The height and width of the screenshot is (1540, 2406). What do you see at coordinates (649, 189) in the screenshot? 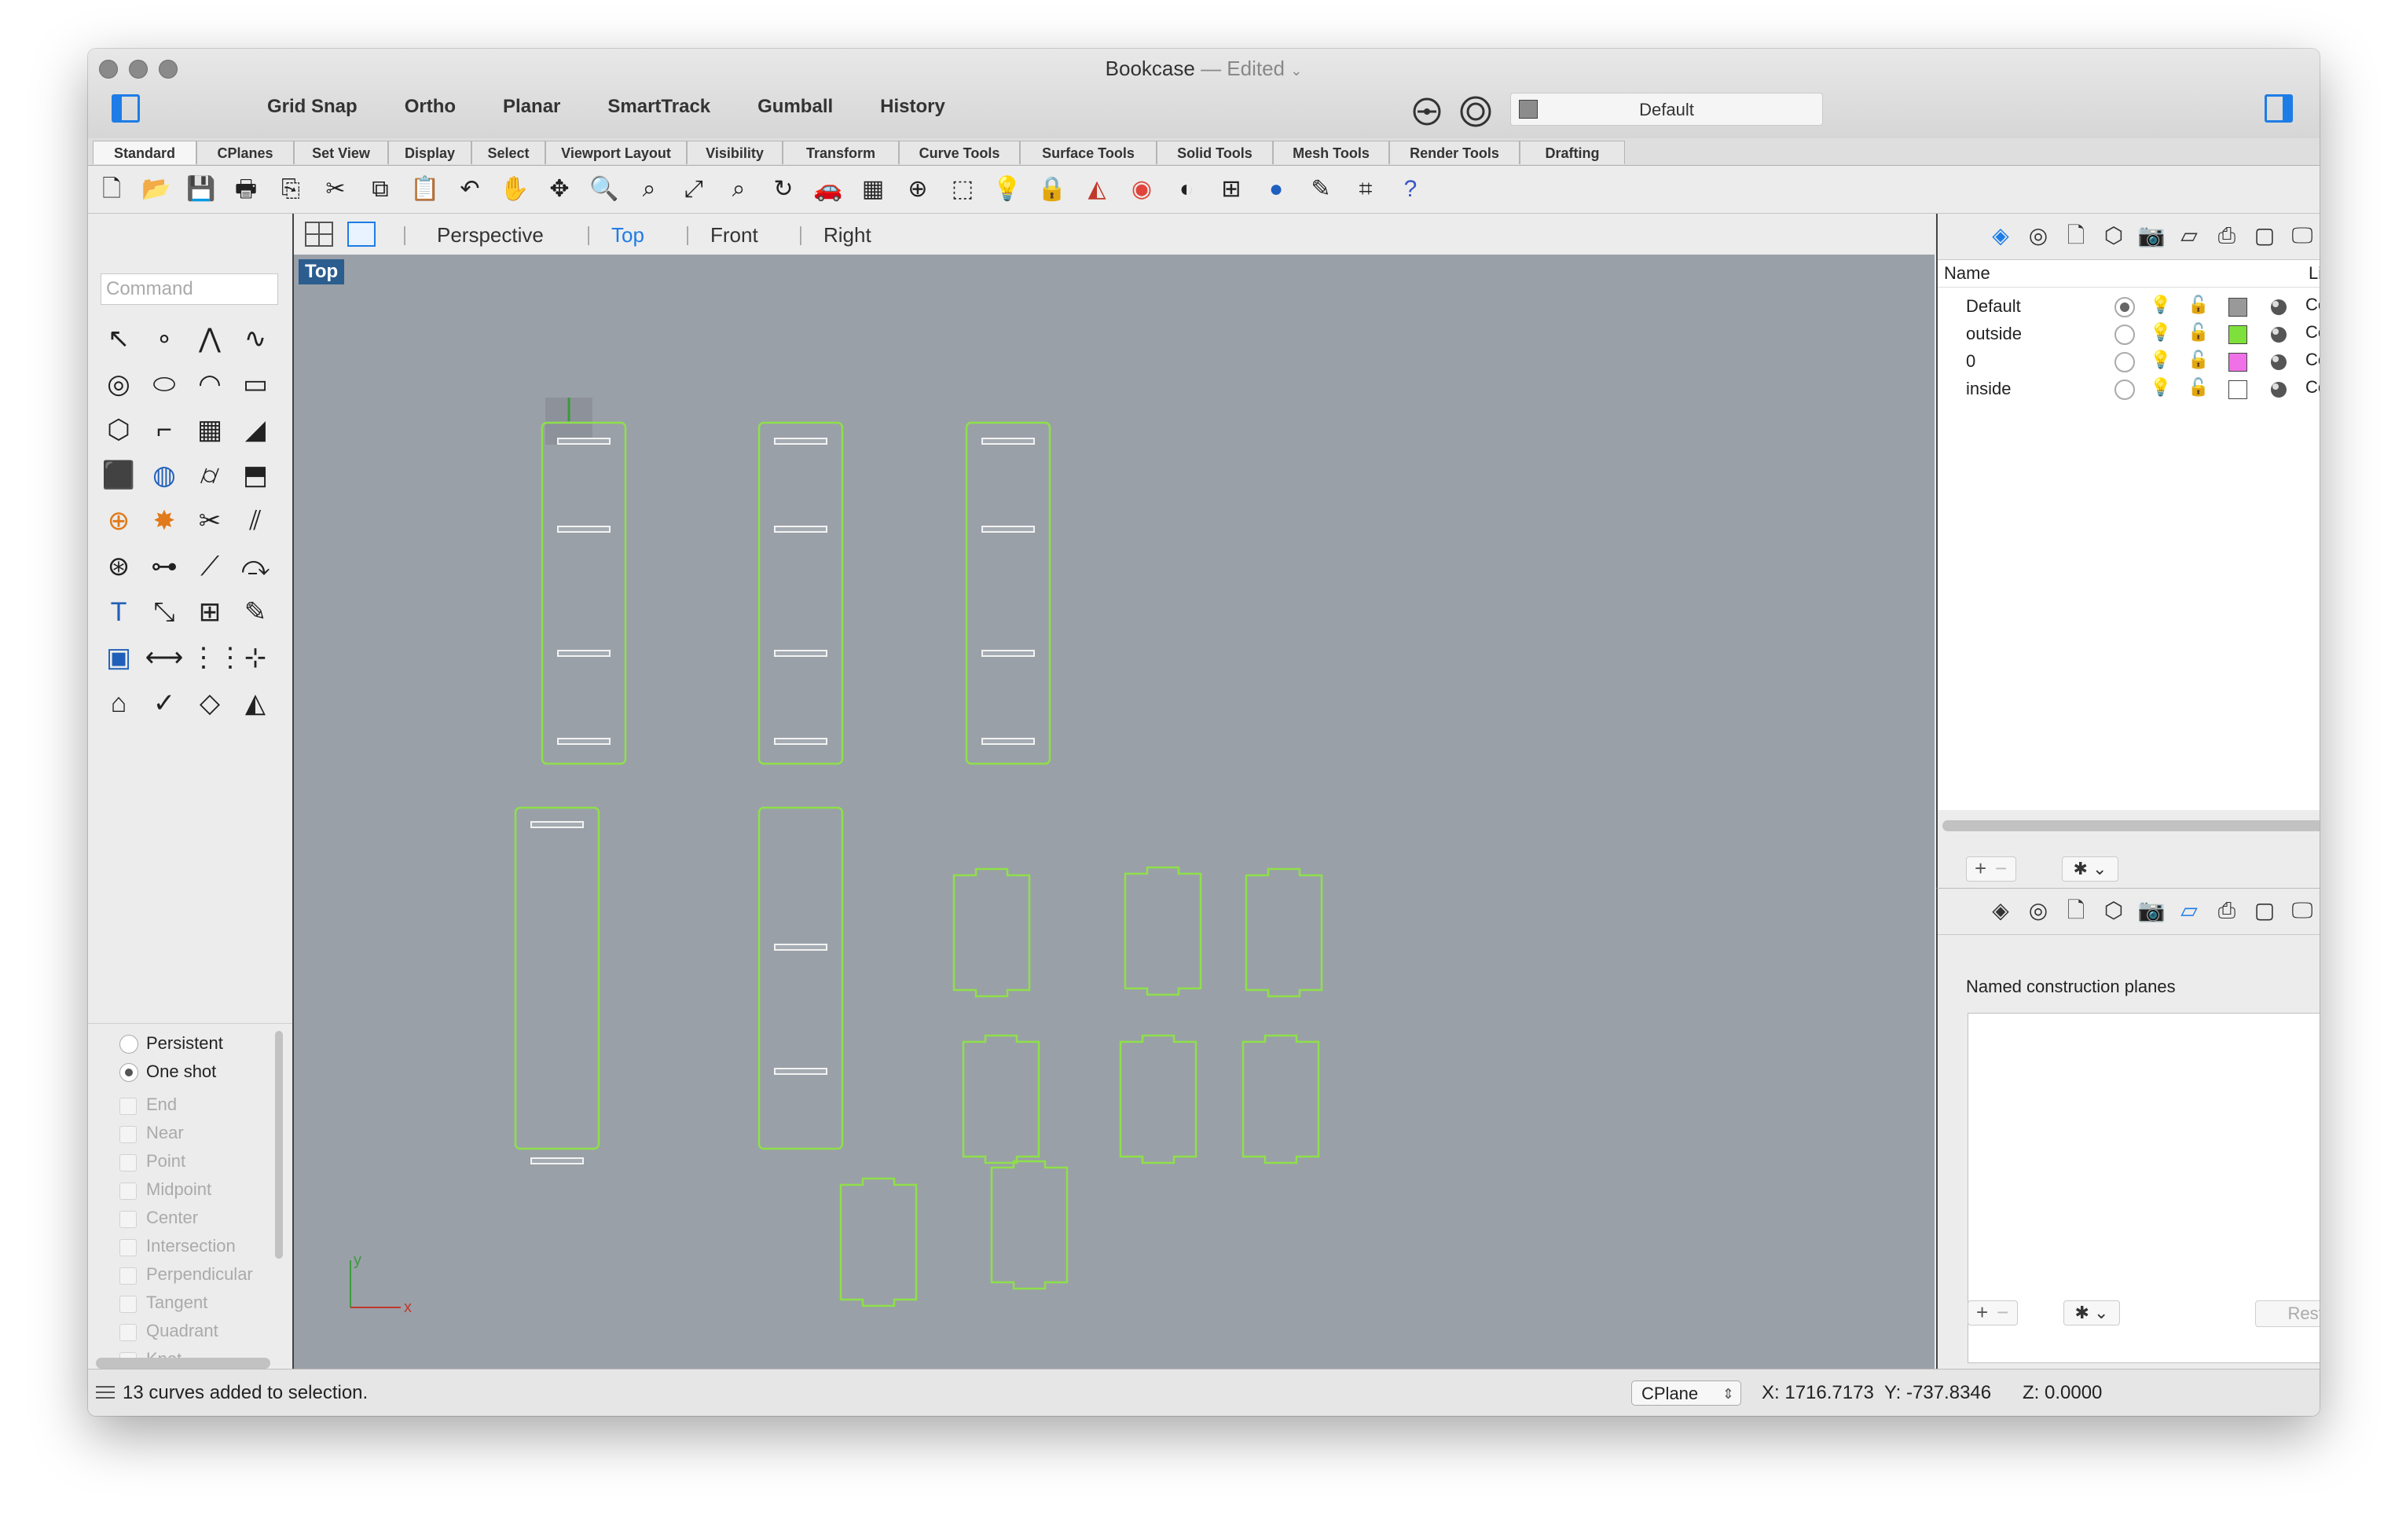
I see `zoom-window-icon: ⌕` at bounding box center [649, 189].